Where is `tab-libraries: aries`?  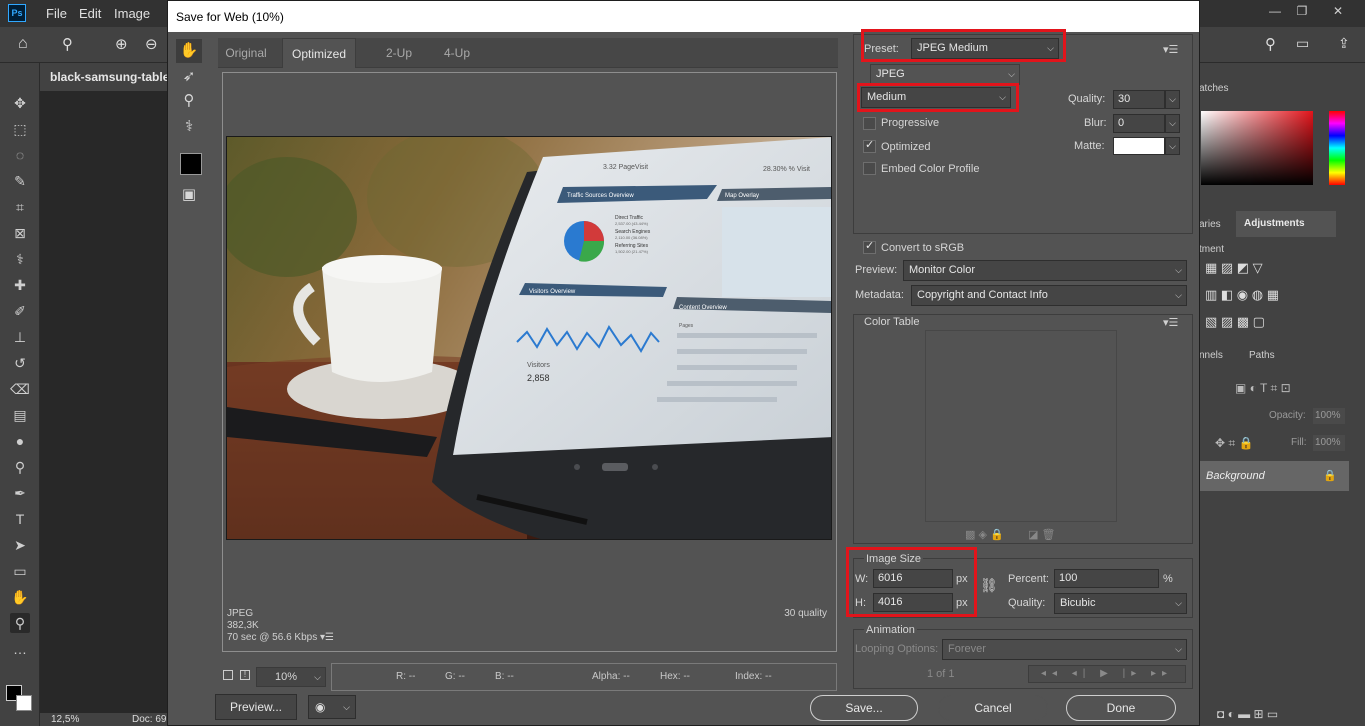 tab-libraries: aries is located at coordinates (1210, 224).